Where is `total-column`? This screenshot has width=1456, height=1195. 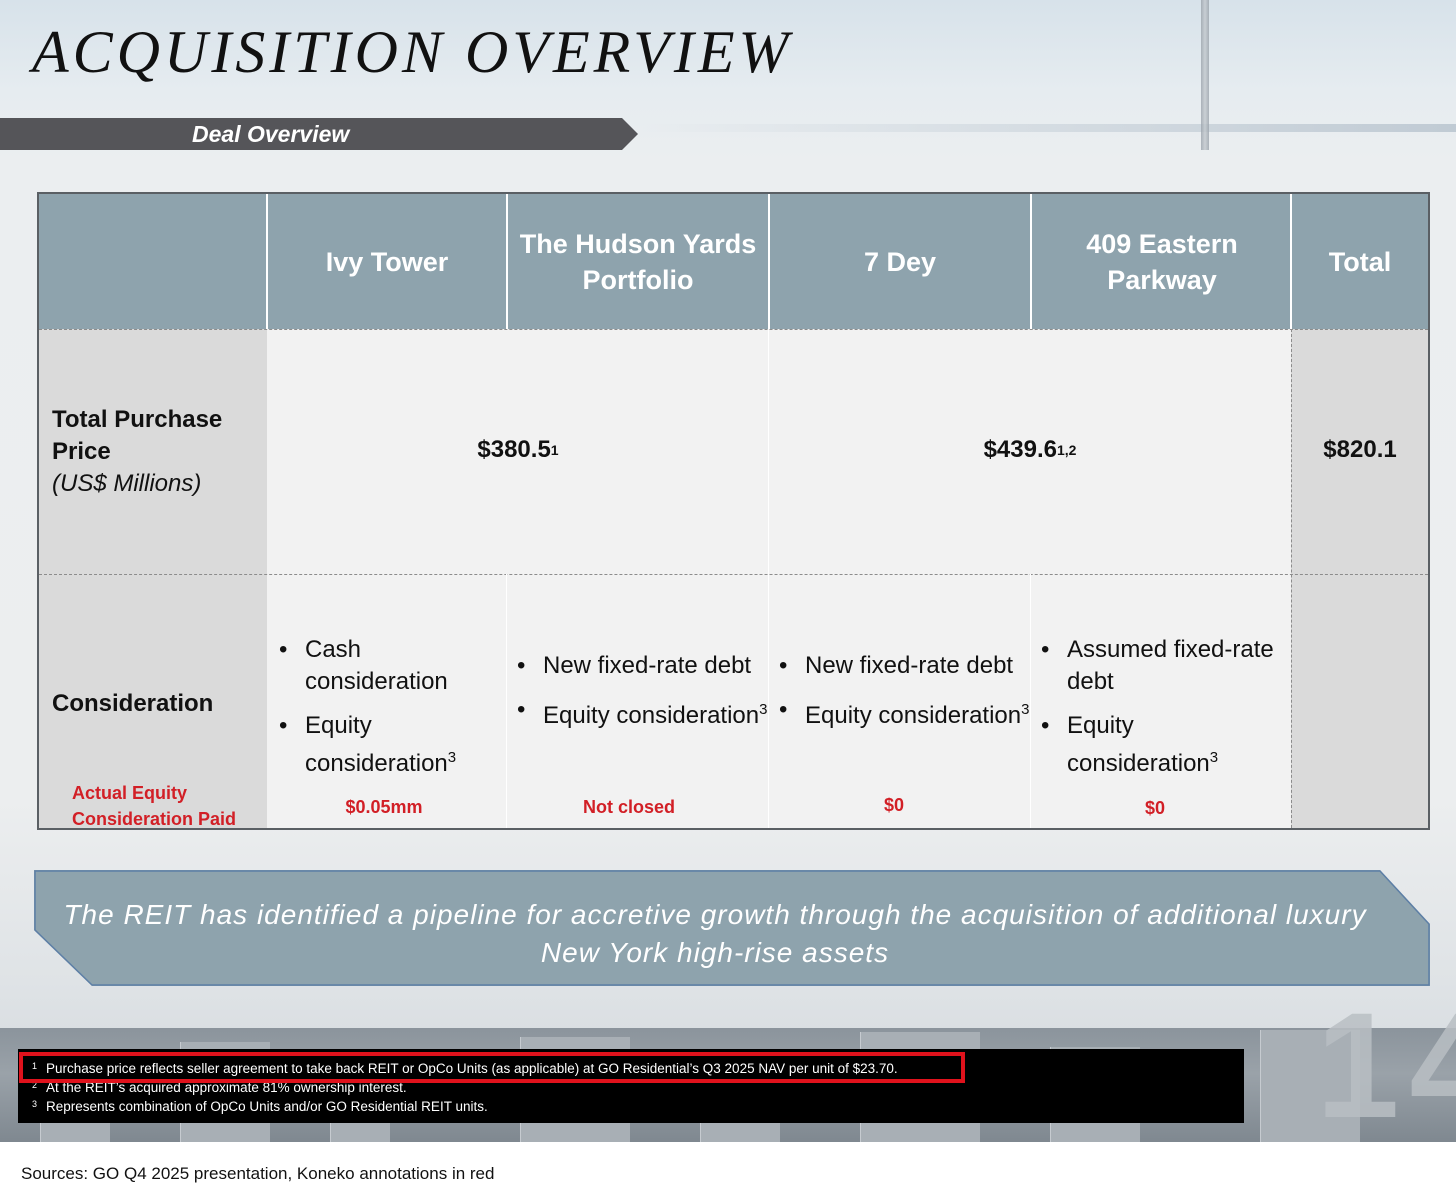 total-column is located at coordinates (1359, 578).